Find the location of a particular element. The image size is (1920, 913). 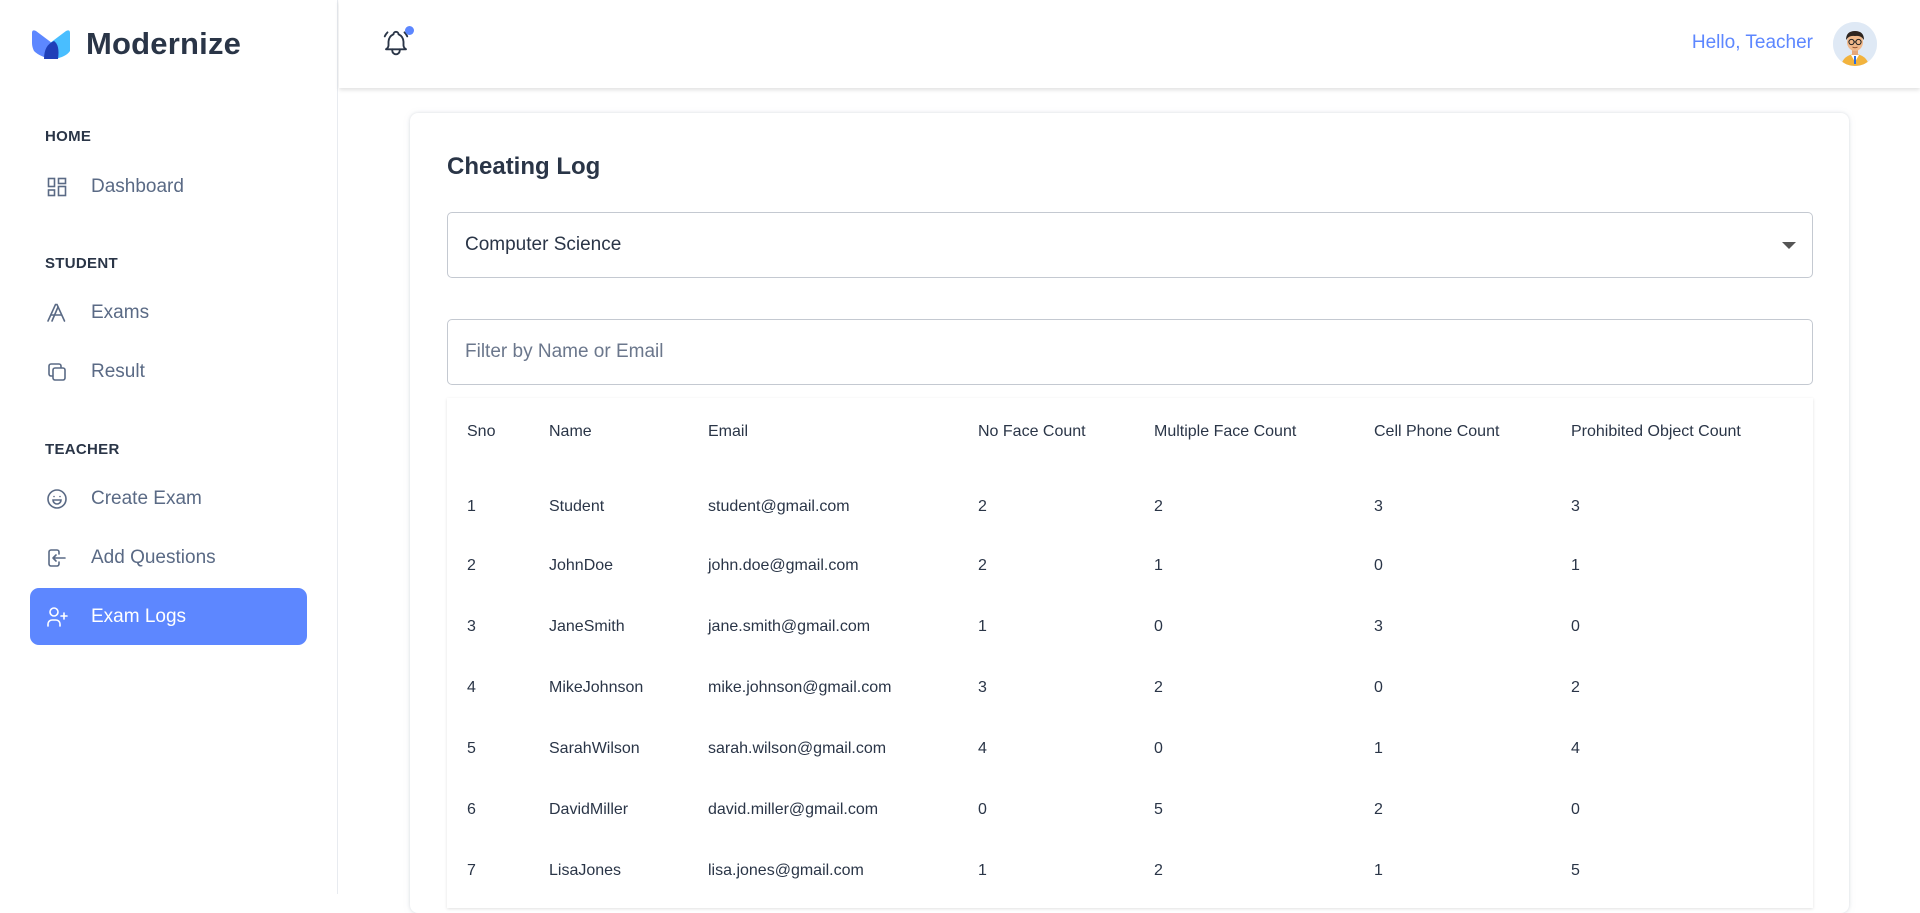

cell-email: sarah.wilson@gmail.com is located at coordinates (797, 748).